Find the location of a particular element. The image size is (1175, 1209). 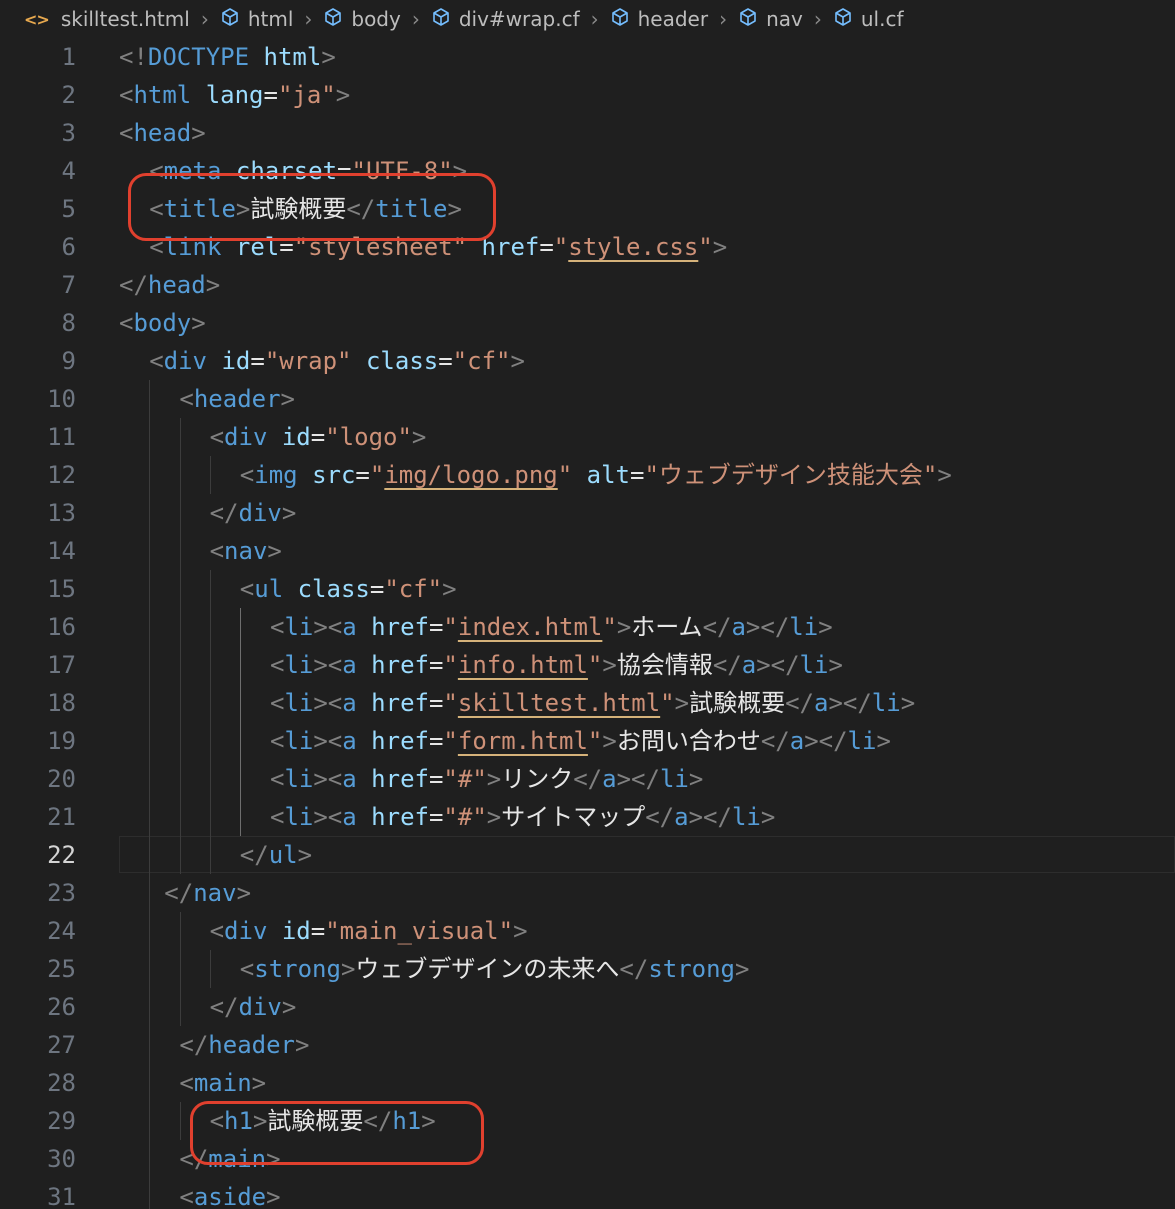

code-token-link: info.html is located at coordinates (523, 665).